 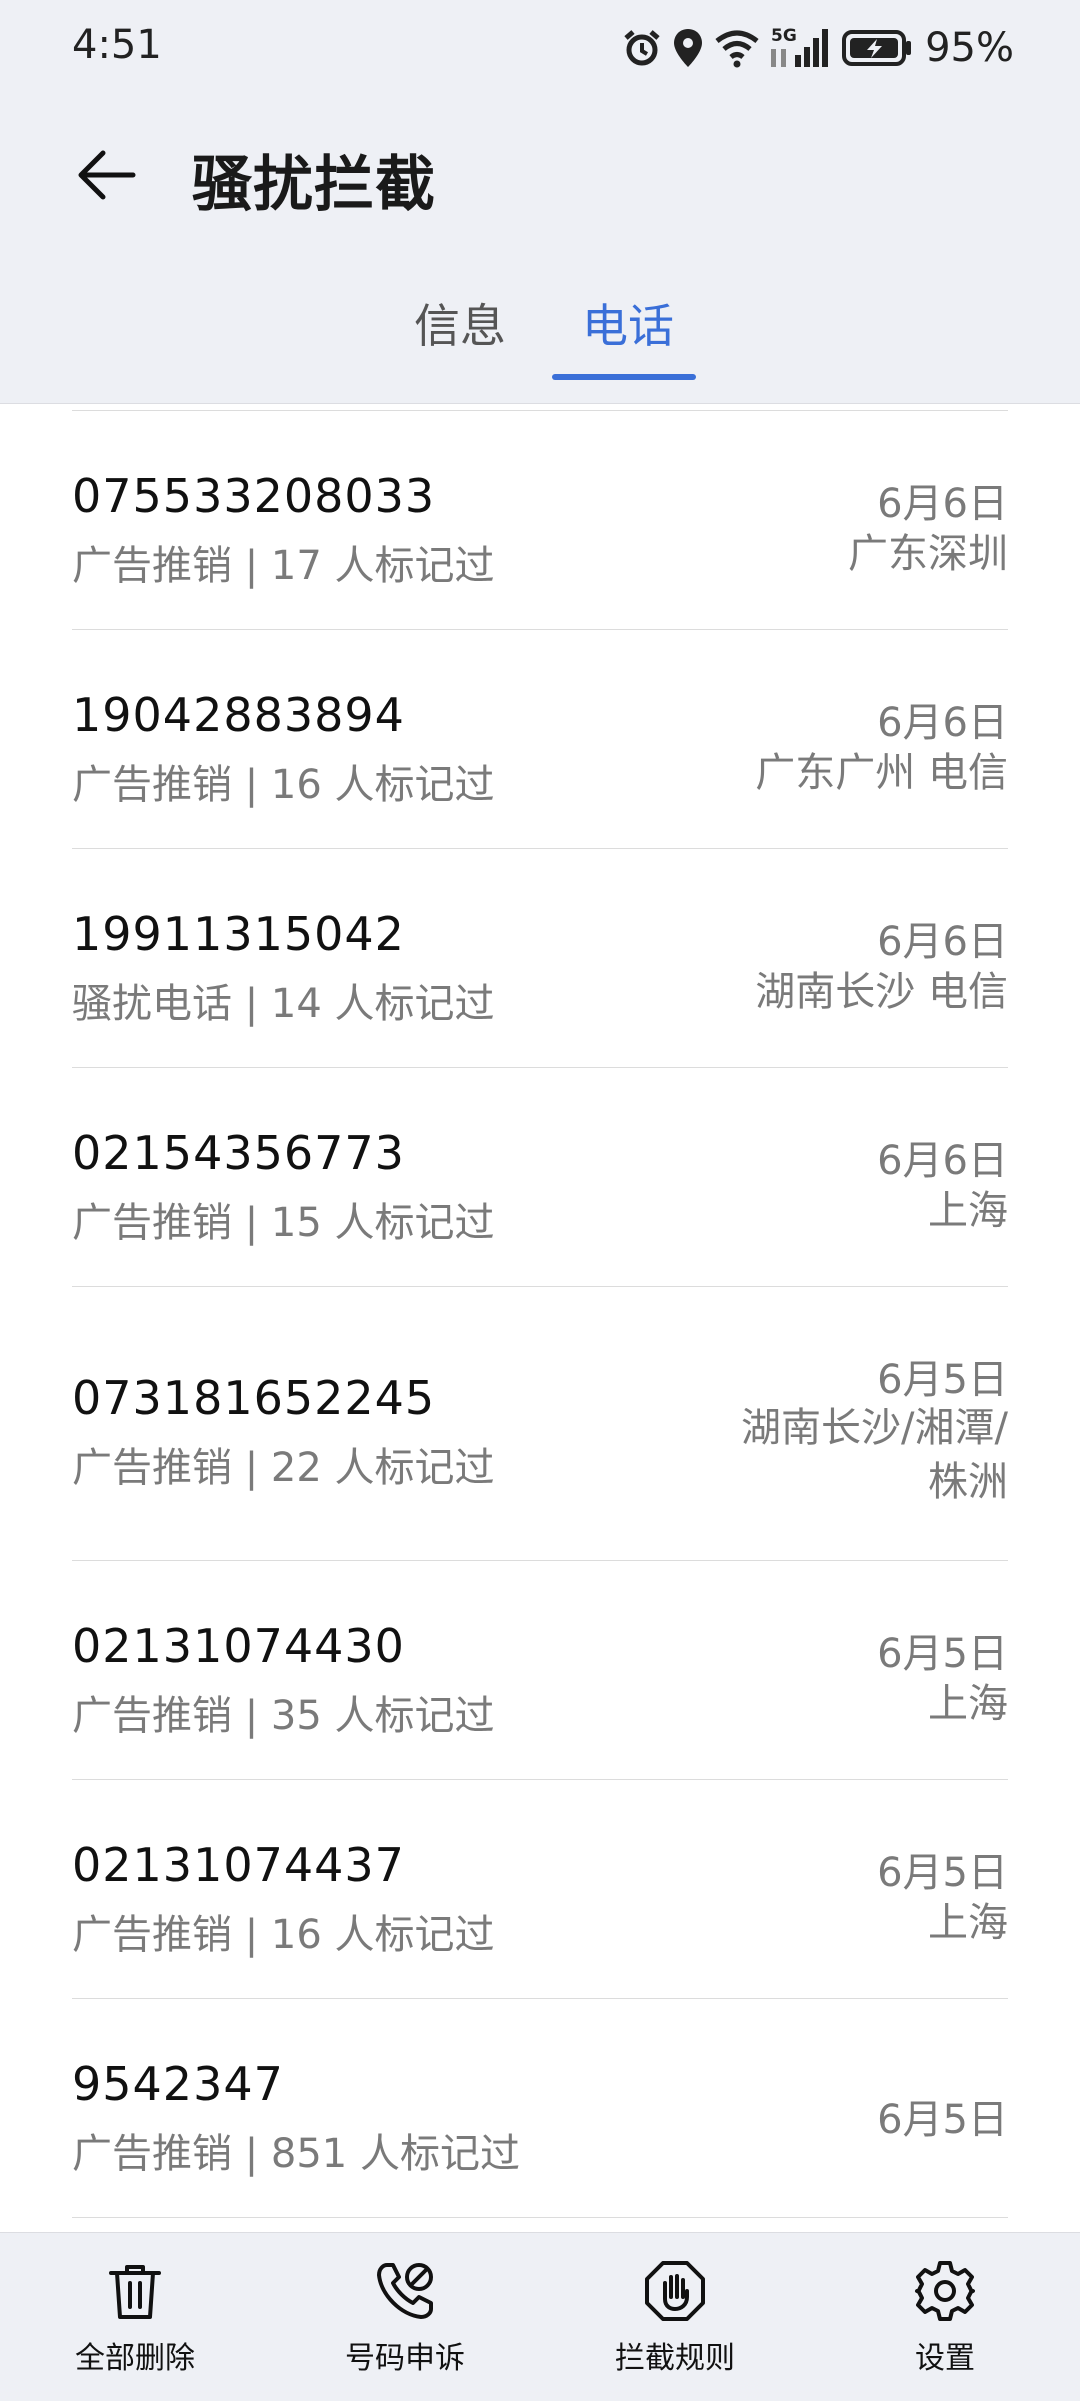 What do you see at coordinates (540, 1889) in the screenshot?
I see `list-item: 02131074437 广告推销 | 16 人标记过 6月5日 上海` at bounding box center [540, 1889].